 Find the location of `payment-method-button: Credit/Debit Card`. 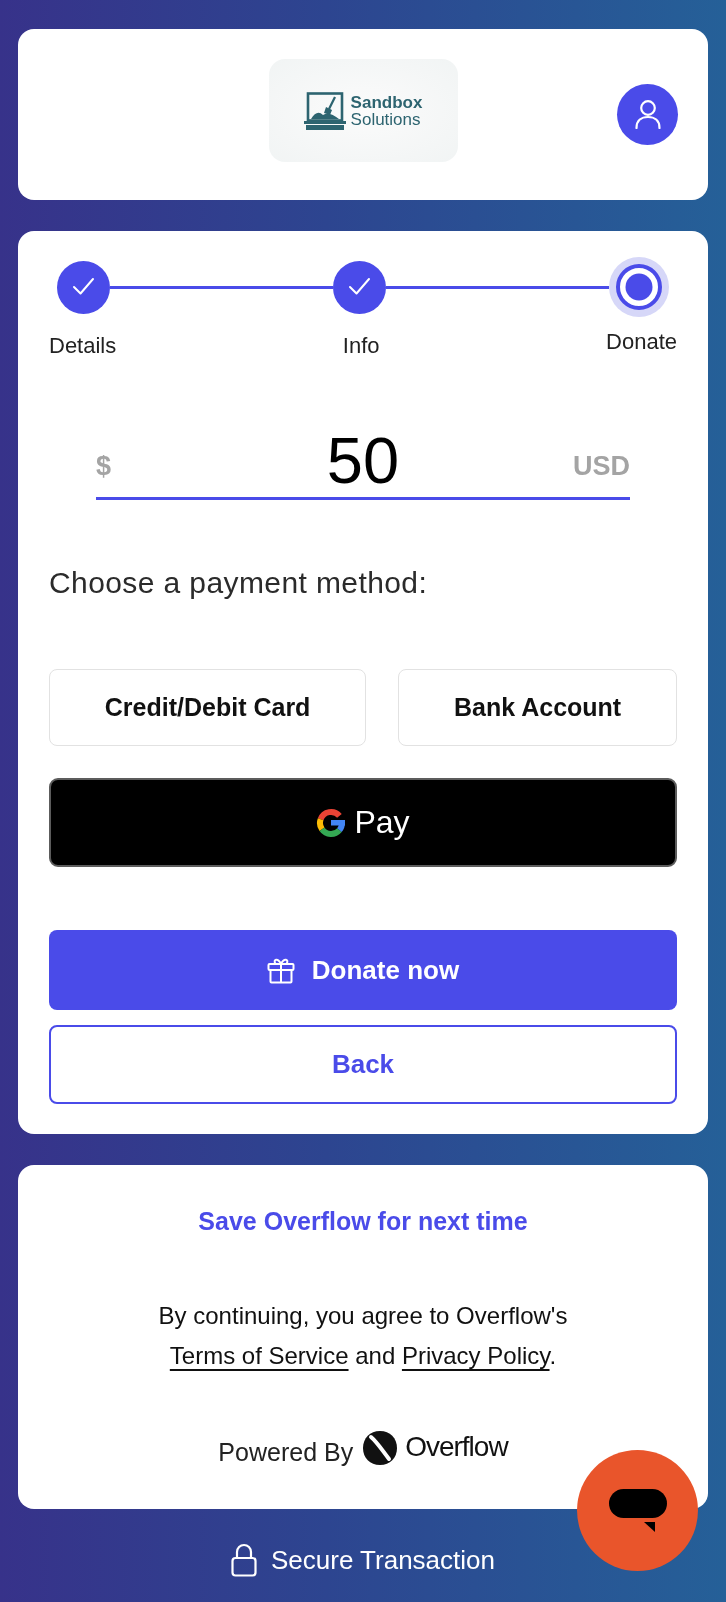

payment-method-button: Credit/Debit Card is located at coordinates (208, 707).